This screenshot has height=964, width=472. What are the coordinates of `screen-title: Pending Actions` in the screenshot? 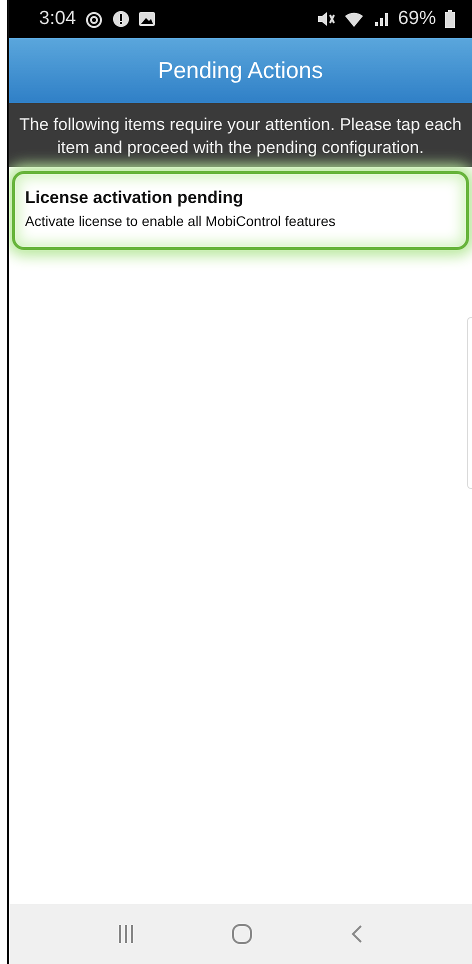 It's located at (240, 70).